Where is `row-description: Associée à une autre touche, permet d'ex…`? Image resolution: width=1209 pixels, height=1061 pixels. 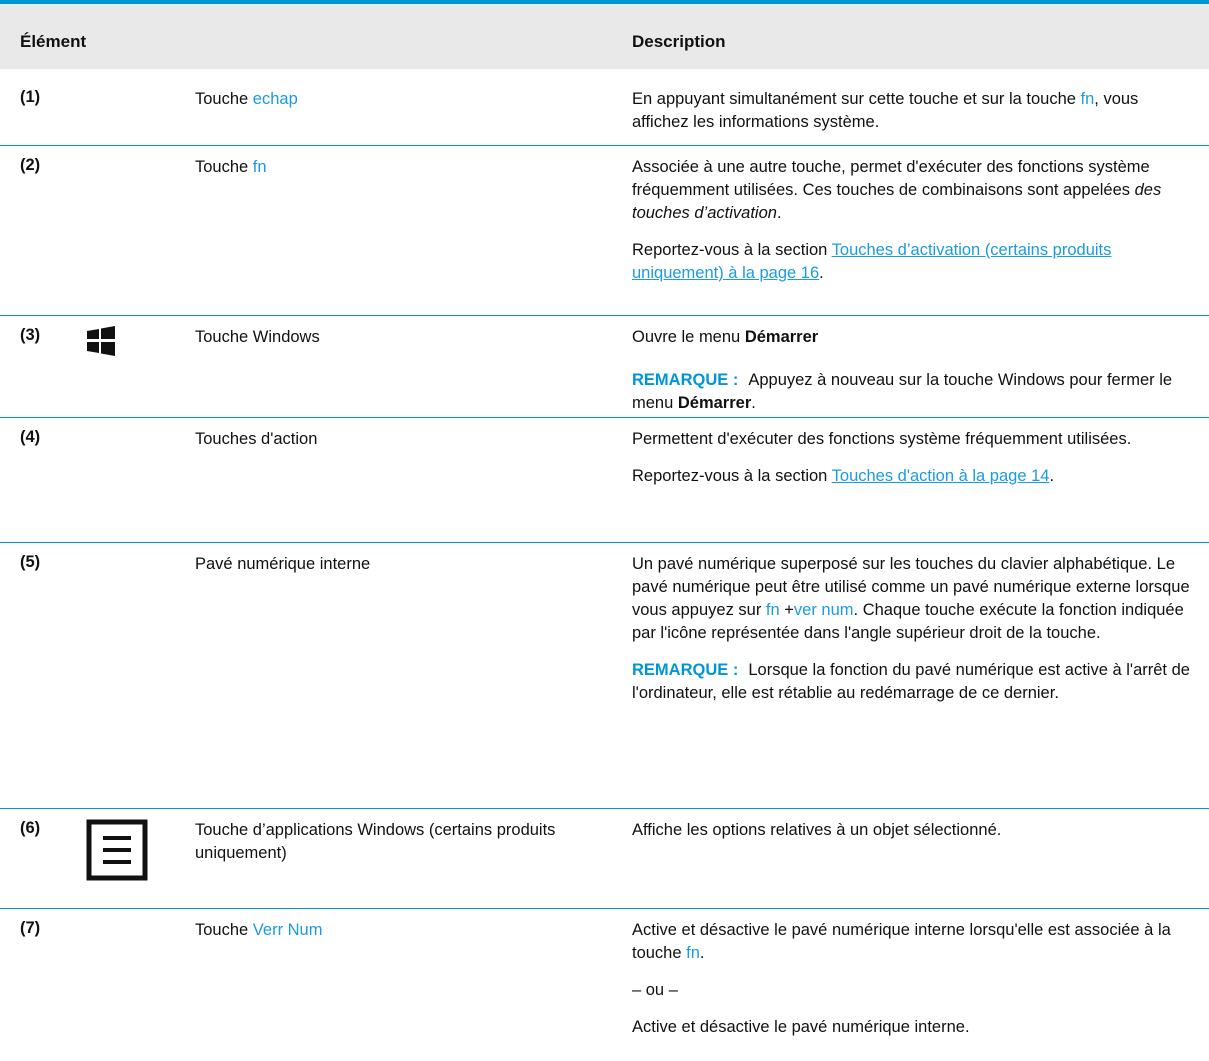
row-description: Associée à une autre touche, permet d'ex… is located at coordinates (897, 220).